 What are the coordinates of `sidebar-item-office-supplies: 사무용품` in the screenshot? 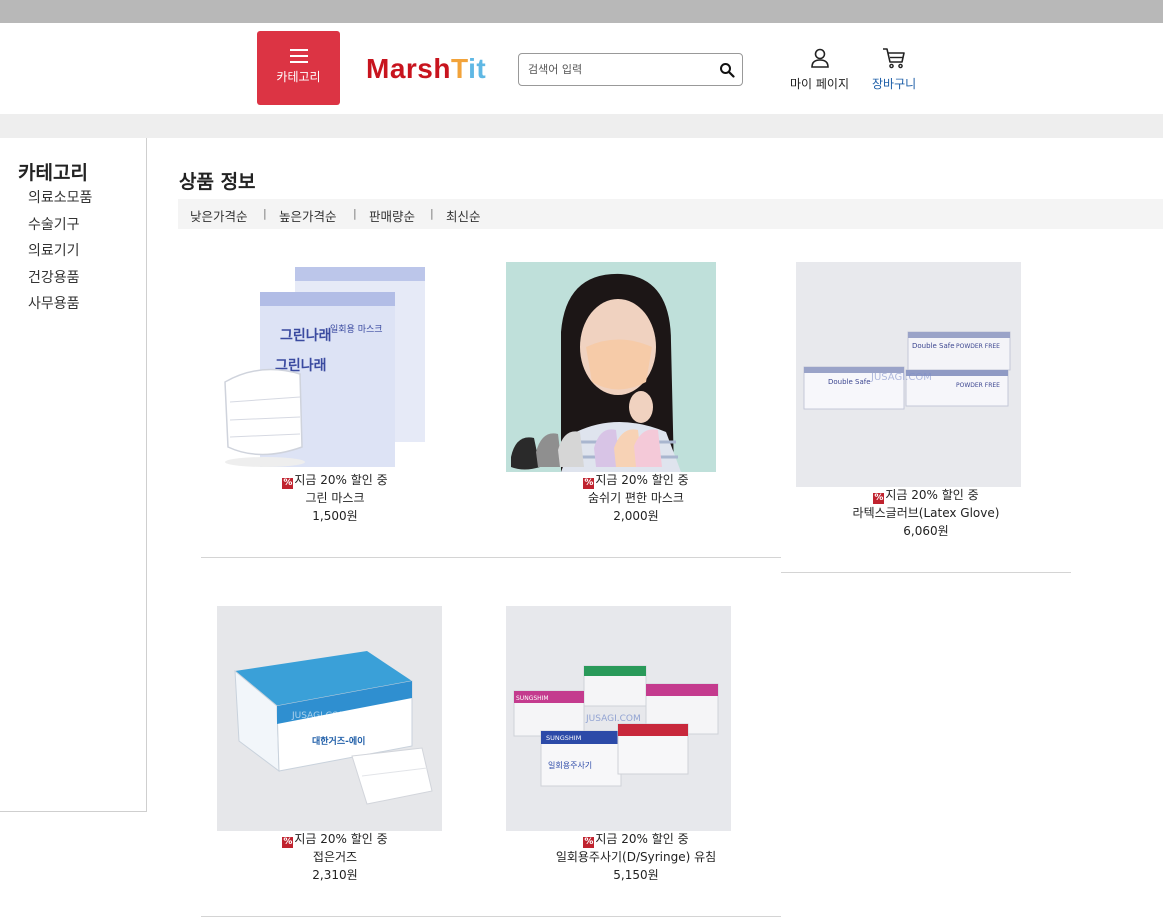 It's located at (60, 307).